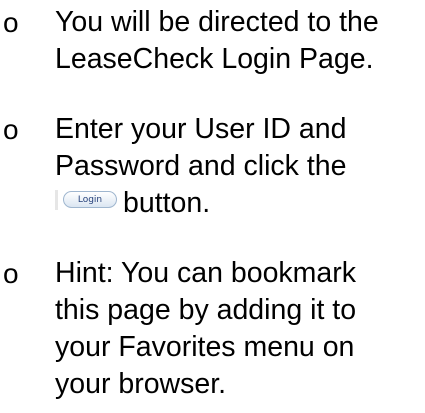  I want to click on text-line: Password and click the, so click(201, 166).